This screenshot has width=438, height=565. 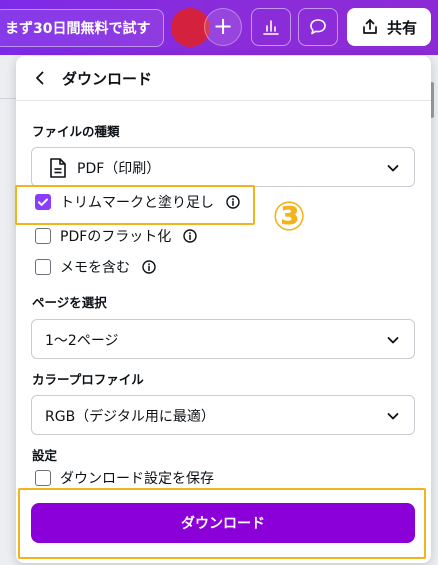 I want to click on share-button: 共有, so click(x=389, y=27).